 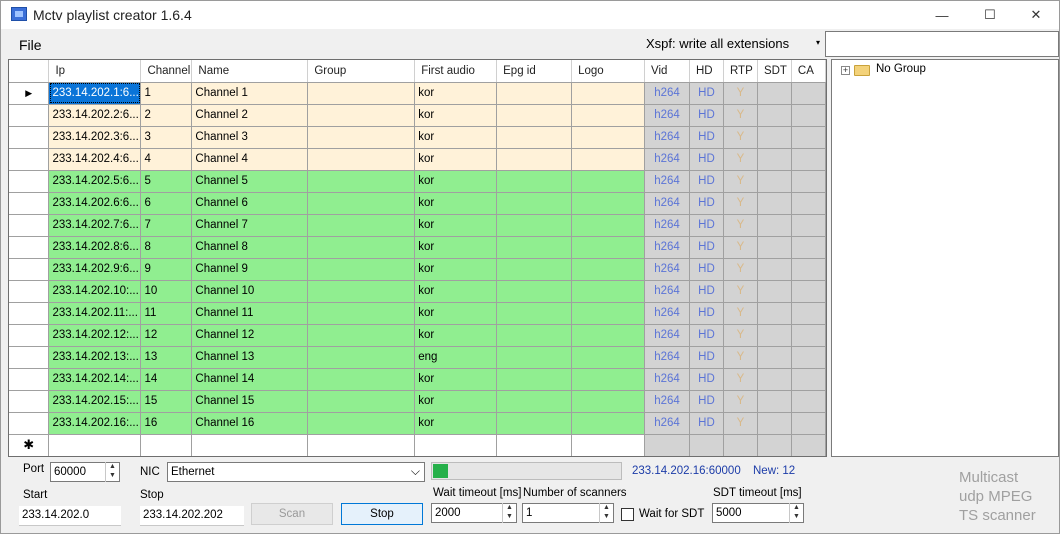 What do you see at coordinates (796, 513) in the screenshot?
I see `sdt-timeout-spin-buttons: ▲ ▼` at bounding box center [796, 513].